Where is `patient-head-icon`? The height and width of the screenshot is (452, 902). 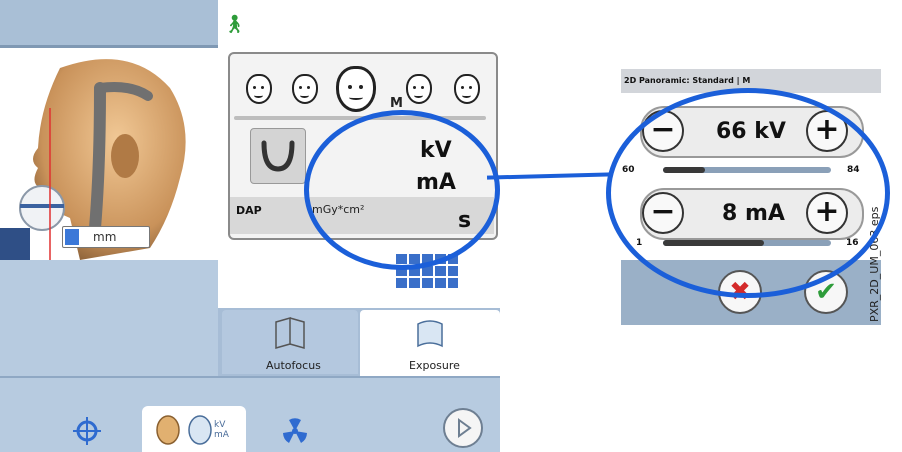 patient-head-icon is located at coordinates (168, 430).